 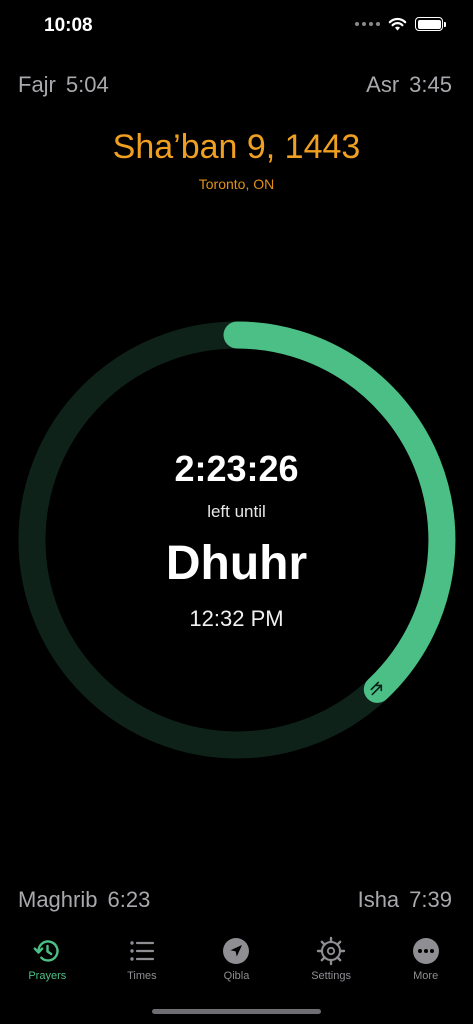 What do you see at coordinates (426, 976) in the screenshot?
I see `tab-label: More` at bounding box center [426, 976].